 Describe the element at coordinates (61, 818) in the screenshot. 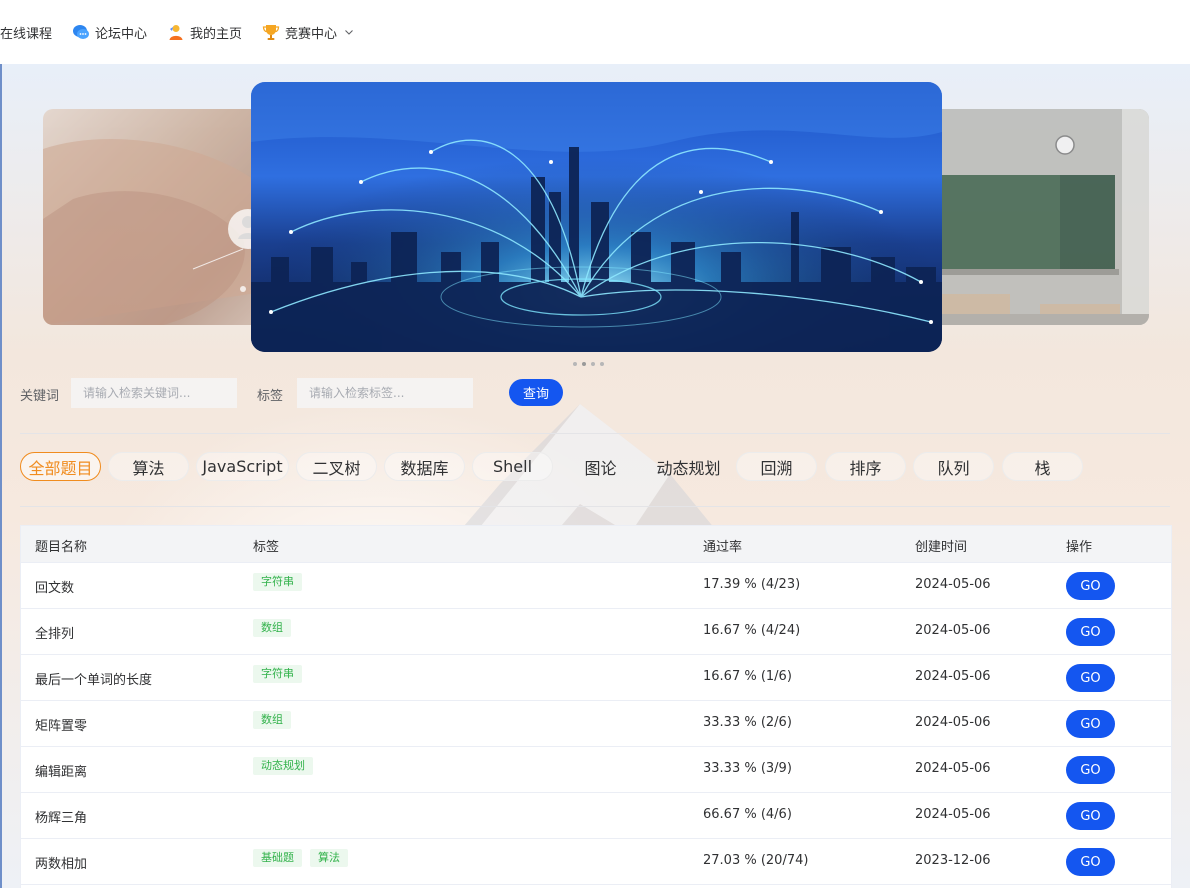

I see `problem-name: 杨辉三角` at that location.